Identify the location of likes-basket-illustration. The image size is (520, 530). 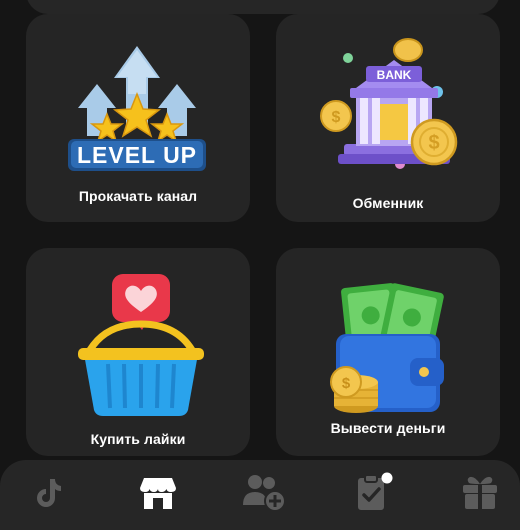
(141, 345).